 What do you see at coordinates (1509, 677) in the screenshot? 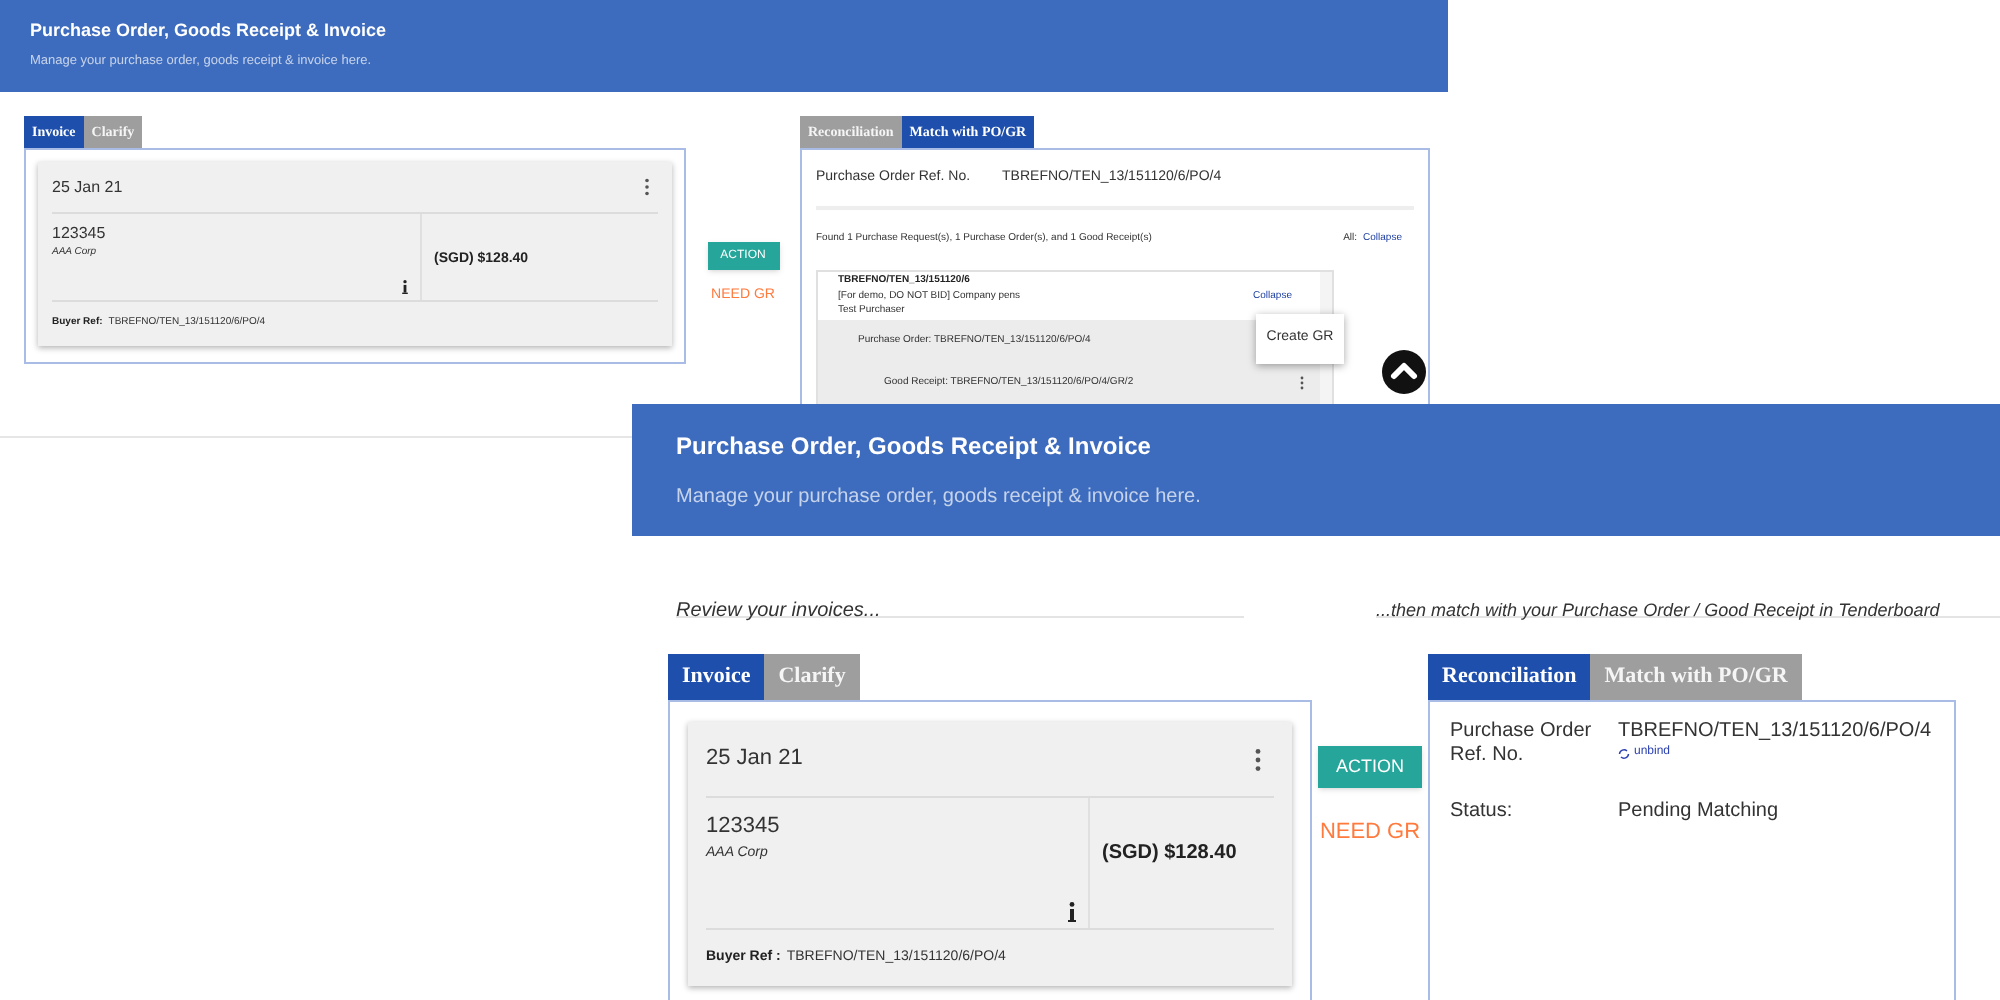
I see `tab: Reconciliation` at bounding box center [1509, 677].